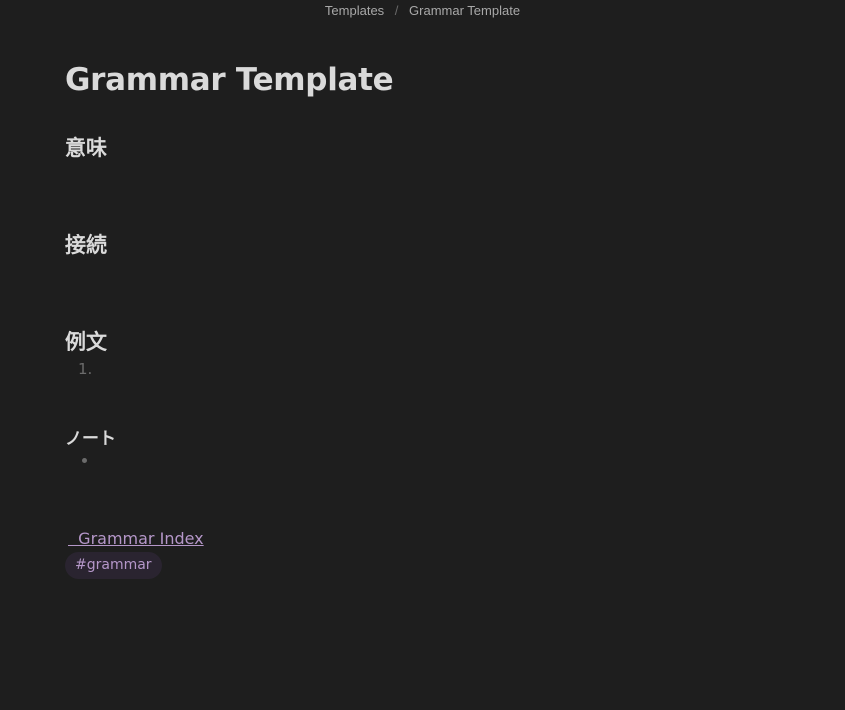 The image size is (845, 710). What do you see at coordinates (86, 245) in the screenshot?
I see `heading-connection: 接続` at bounding box center [86, 245].